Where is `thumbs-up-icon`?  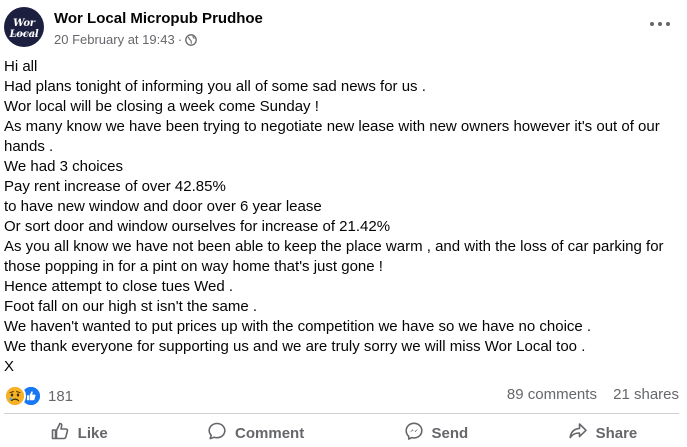 thumbs-up-icon is located at coordinates (60, 433).